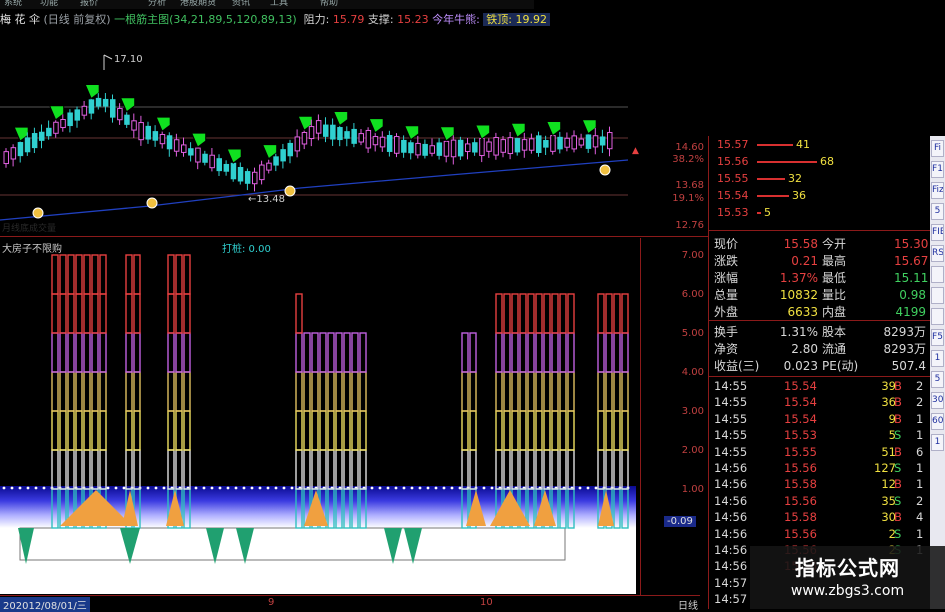  What do you see at coordinates (937, 337) in the screenshot?
I see `sidebar-button: F5` at bounding box center [937, 337].